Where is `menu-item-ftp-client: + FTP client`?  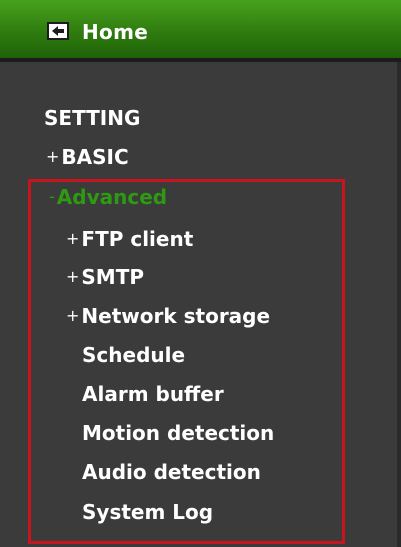 menu-item-ftp-client: + FTP client is located at coordinates (129, 240).